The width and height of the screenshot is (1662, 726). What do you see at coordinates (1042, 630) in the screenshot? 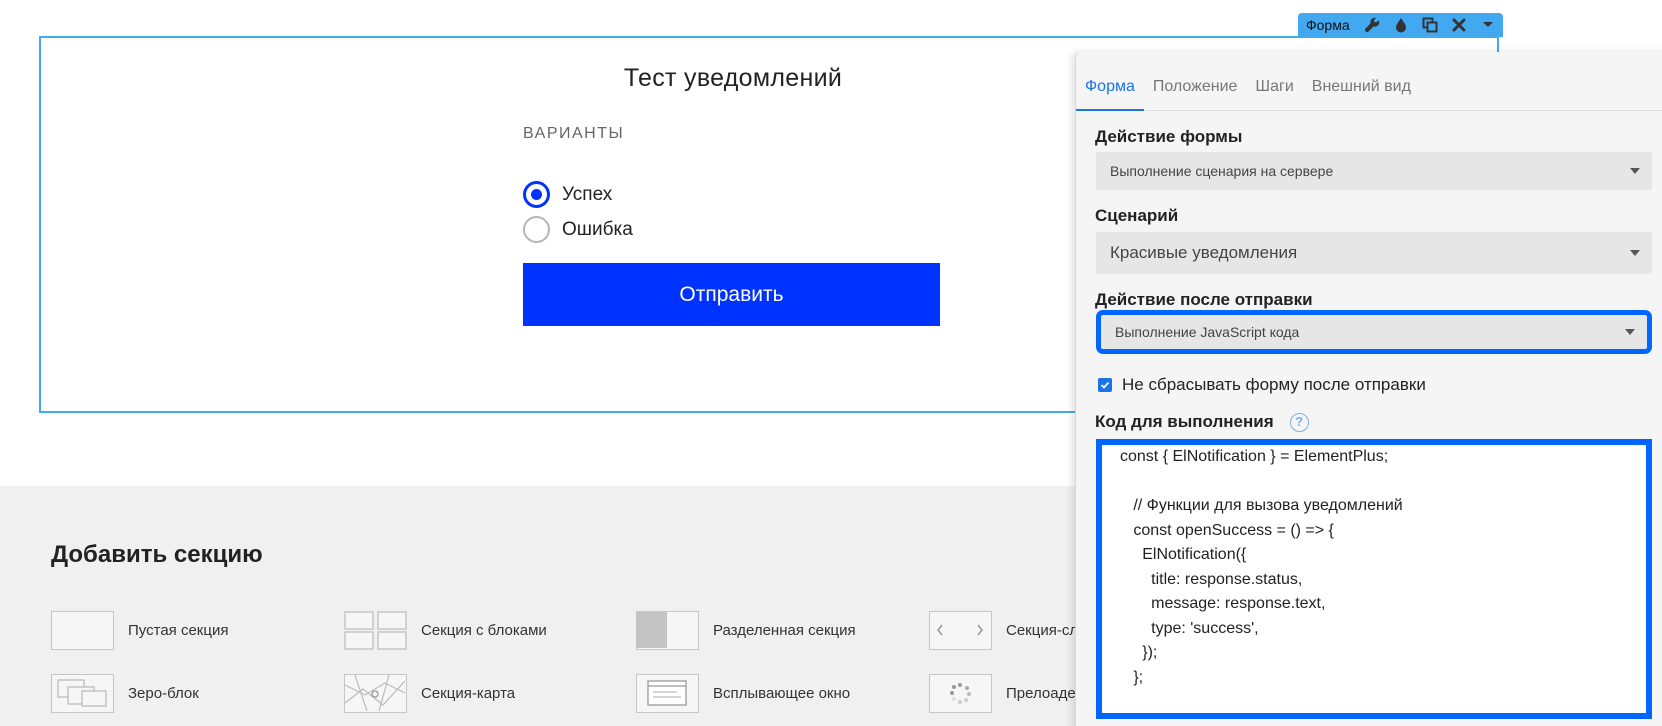
I see `section-slider-label: Секция-сл` at bounding box center [1042, 630].